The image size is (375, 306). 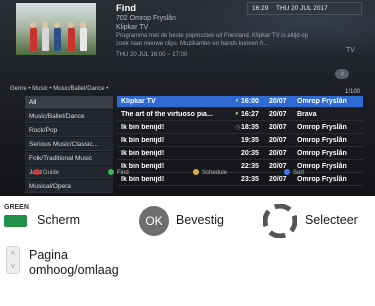 What do you see at coordinates (59, 220) in the screenshot?
I see `help-screen-text: Scherm` at bounding box center [59, 220].